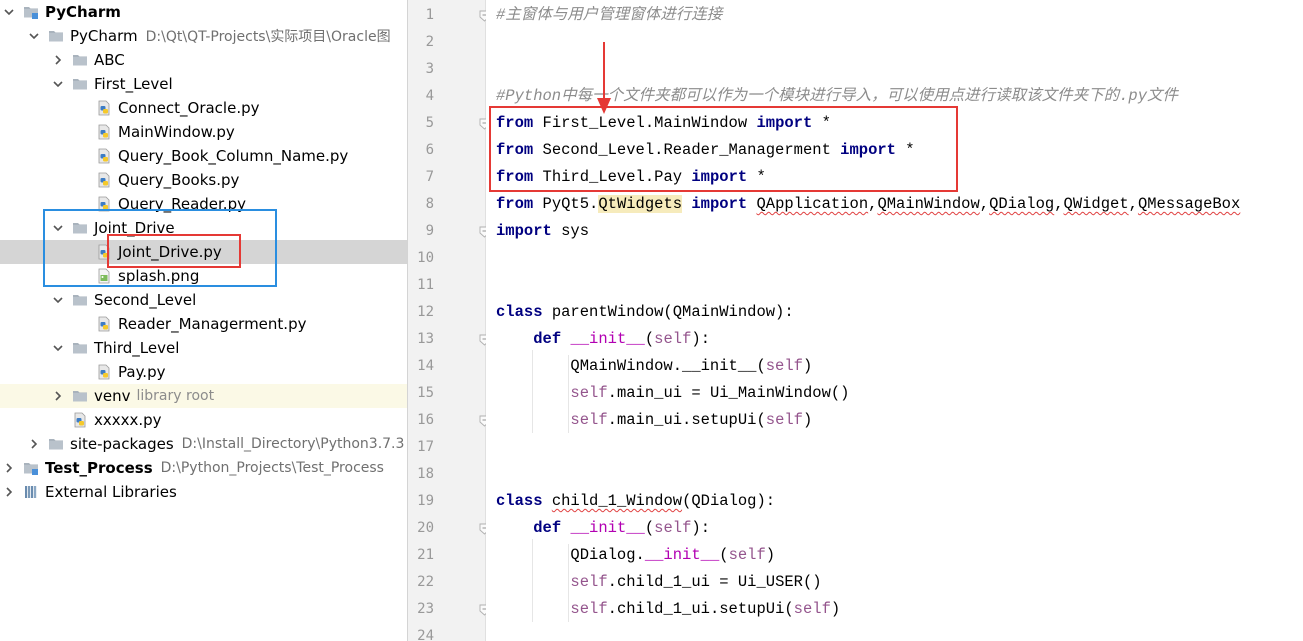  I want to click on code-token: __init__, so click(607, 339).